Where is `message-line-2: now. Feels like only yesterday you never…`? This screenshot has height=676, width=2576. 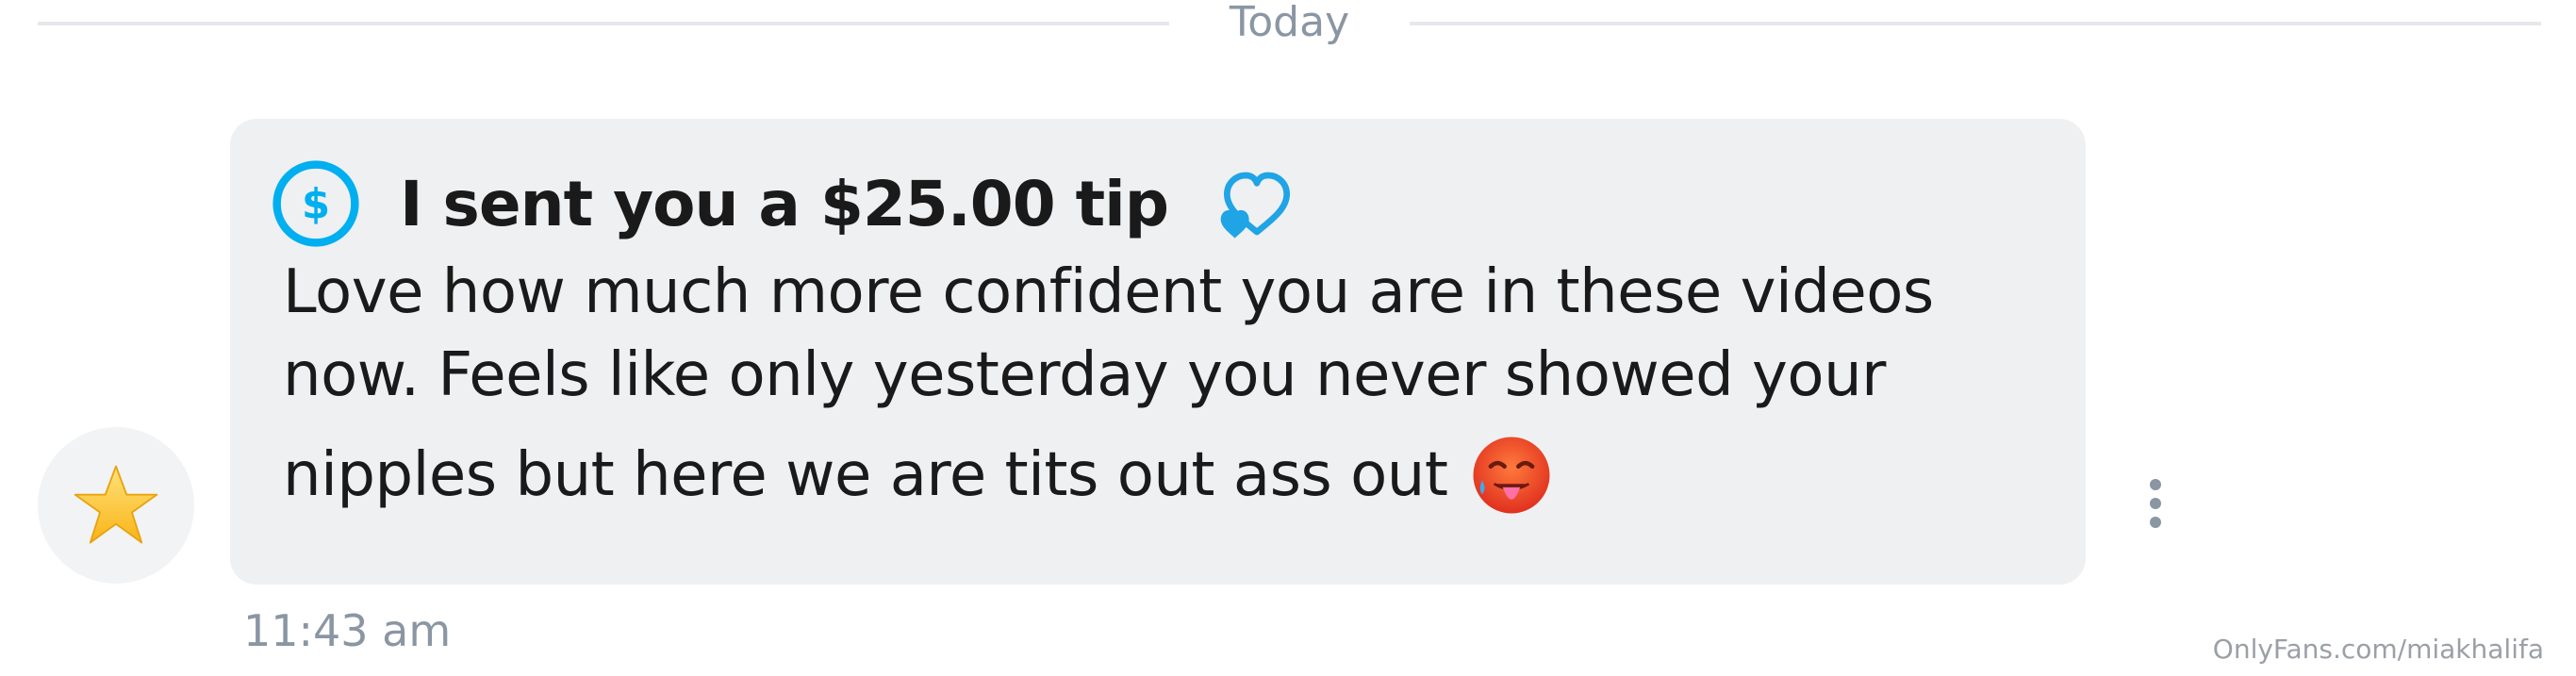
message-line-2: now. Feels like only yesterday you never… is located at coordinates (1084, 375).